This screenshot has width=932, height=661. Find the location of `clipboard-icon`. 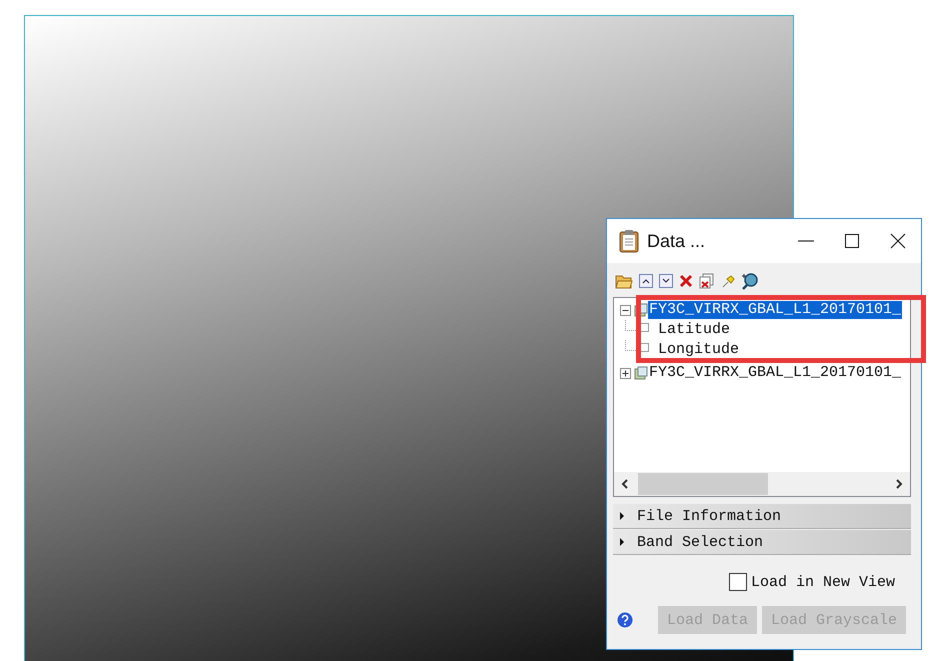

clipboard-icon is located at coordinates (629, 241).